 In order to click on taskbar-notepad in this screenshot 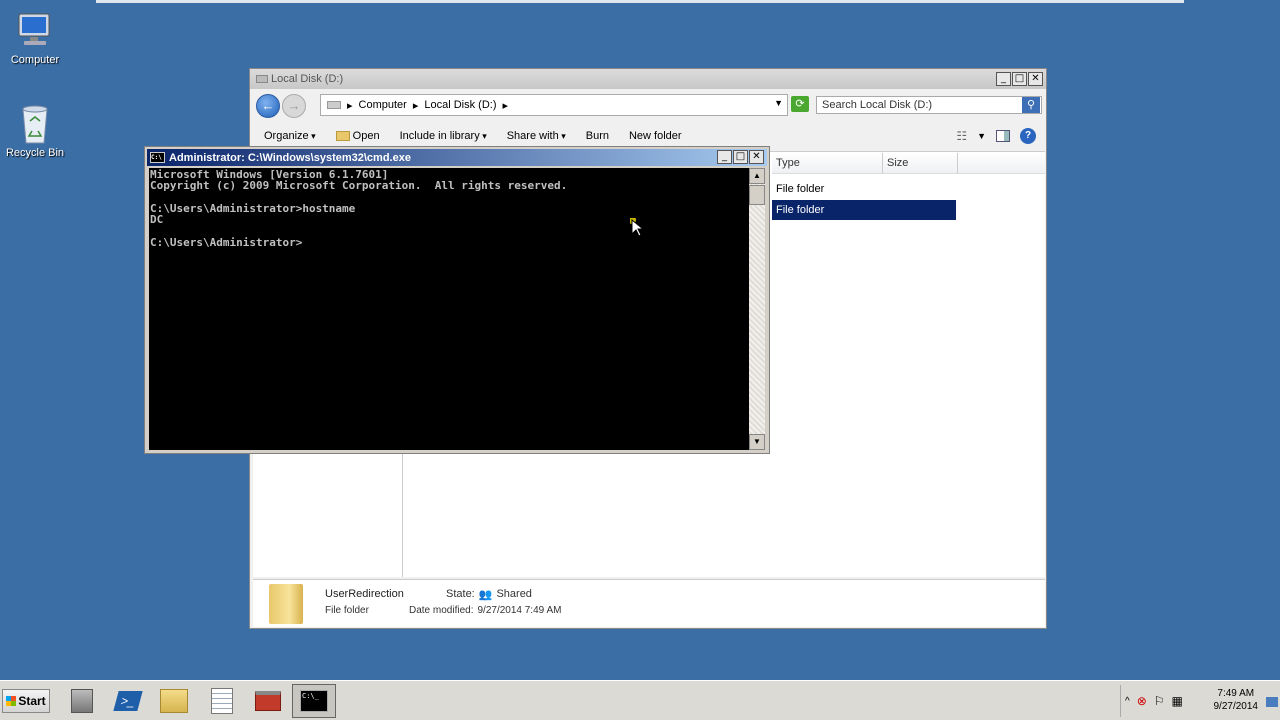, I will do `click(222, 701)`.